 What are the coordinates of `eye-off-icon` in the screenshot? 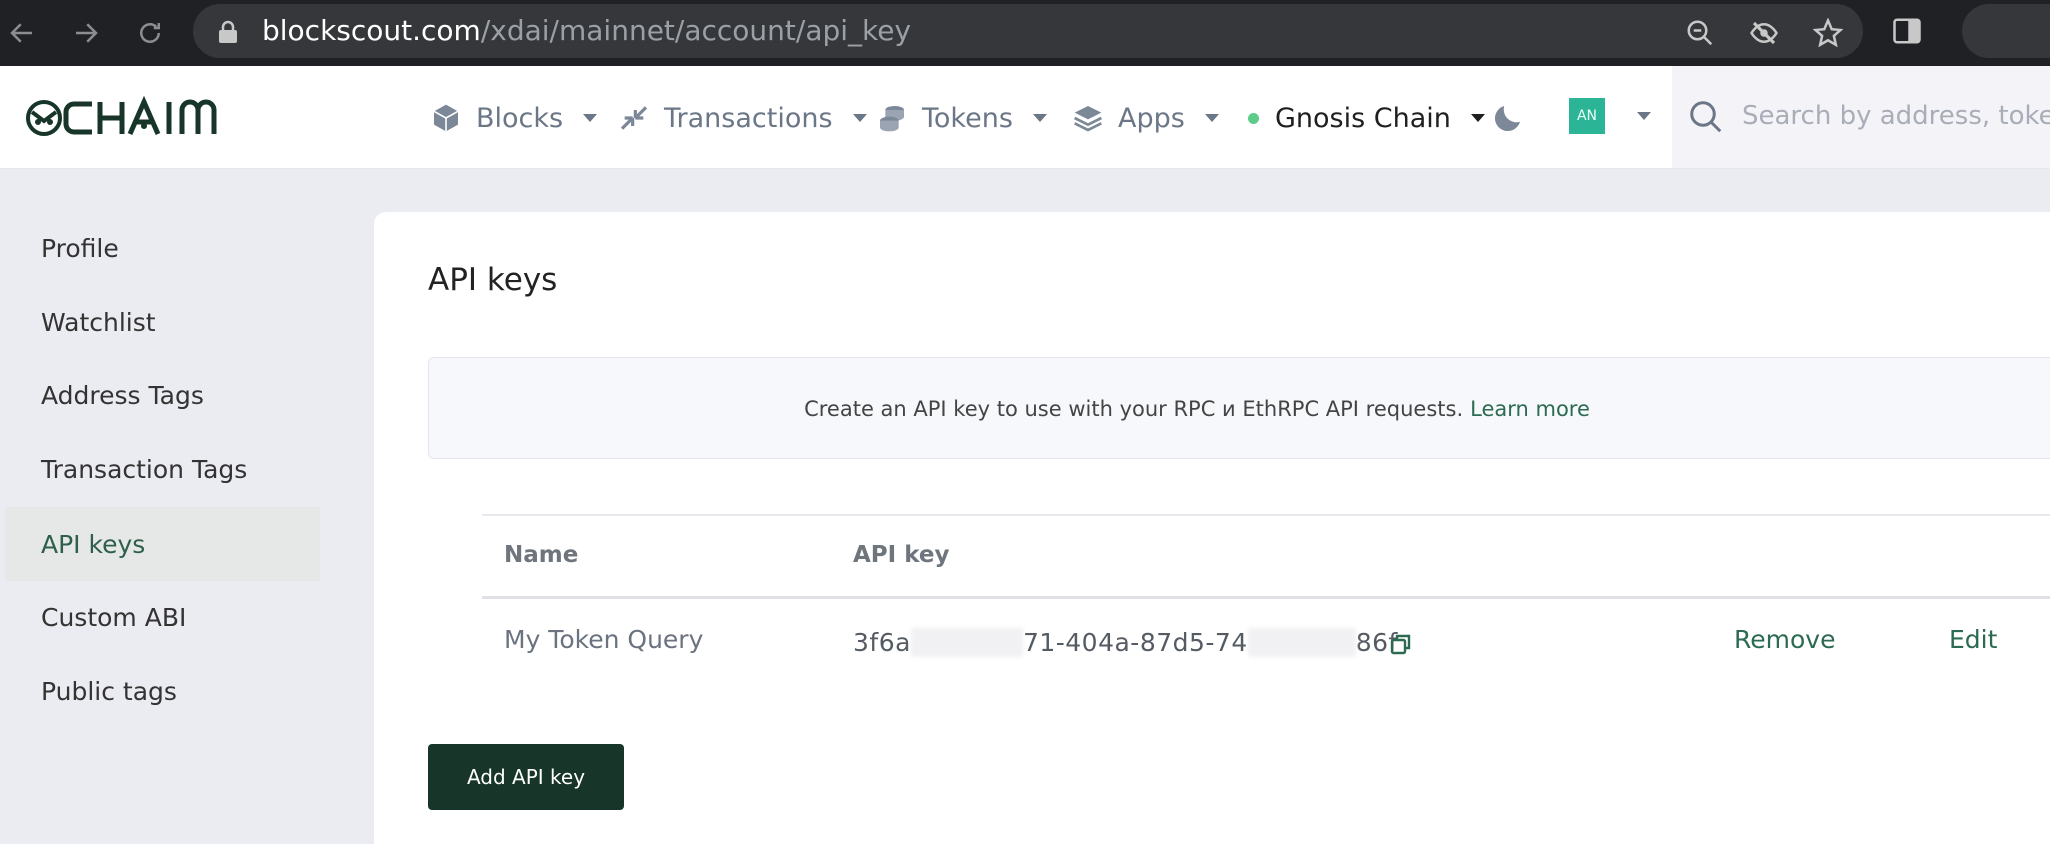 It's located at (1764, 33).